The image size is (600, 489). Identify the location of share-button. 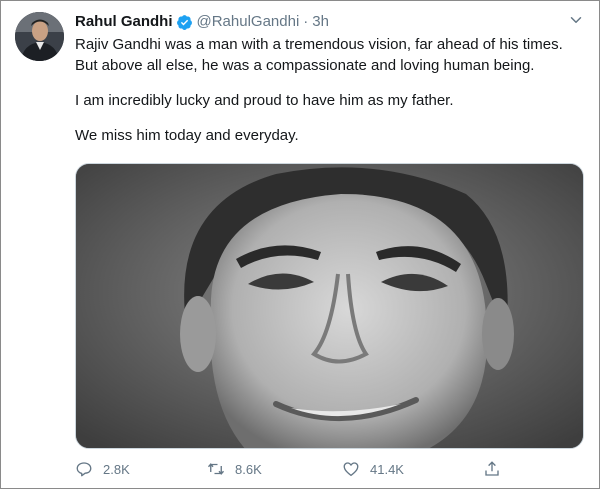
(497, 469).